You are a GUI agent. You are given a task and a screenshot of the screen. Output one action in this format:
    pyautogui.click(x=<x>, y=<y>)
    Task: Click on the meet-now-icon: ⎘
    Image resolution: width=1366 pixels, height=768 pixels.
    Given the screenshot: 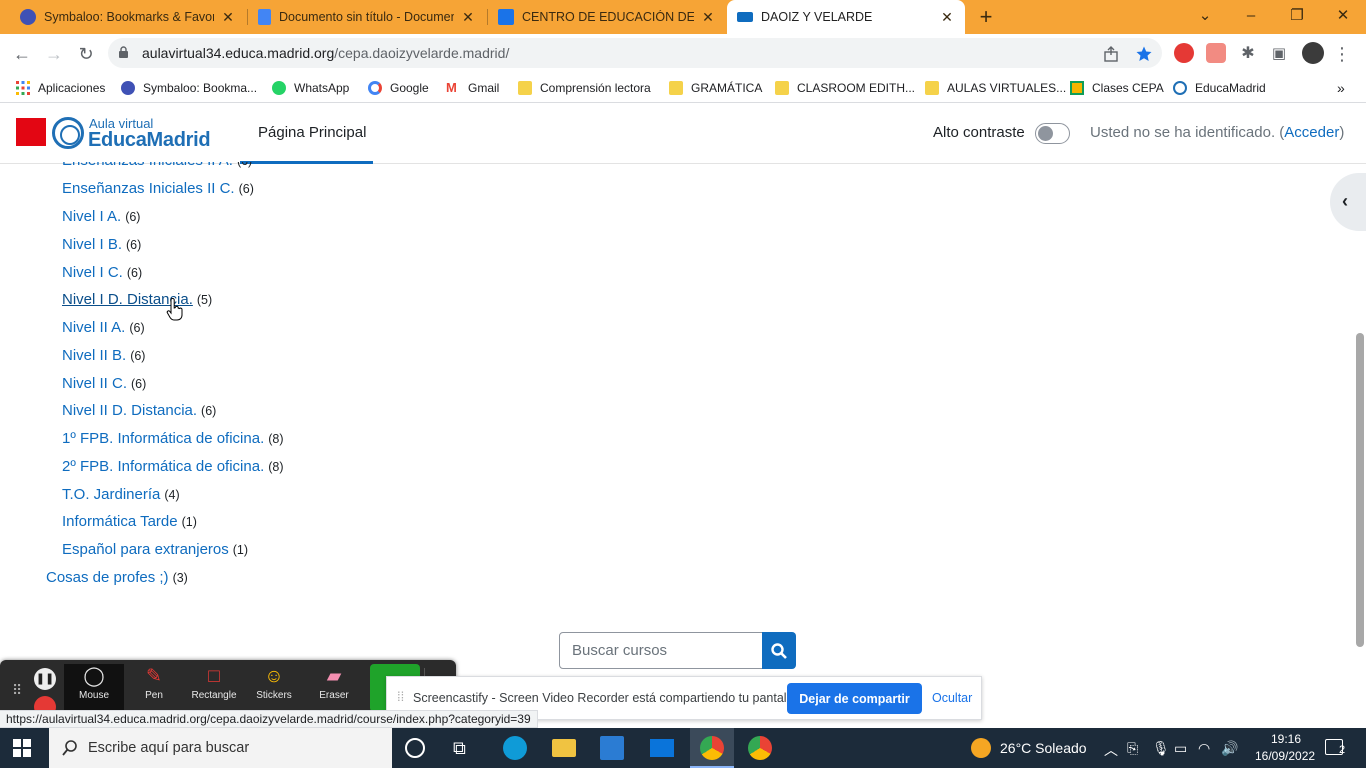 What is the action you would take?
    pyautogui.click(x=1132, y=748)
    